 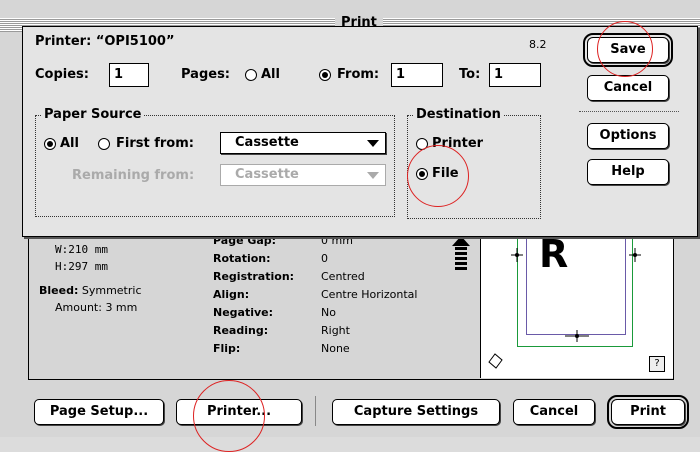 I want to click on paper-all-radio, so click(x=50, y=144).